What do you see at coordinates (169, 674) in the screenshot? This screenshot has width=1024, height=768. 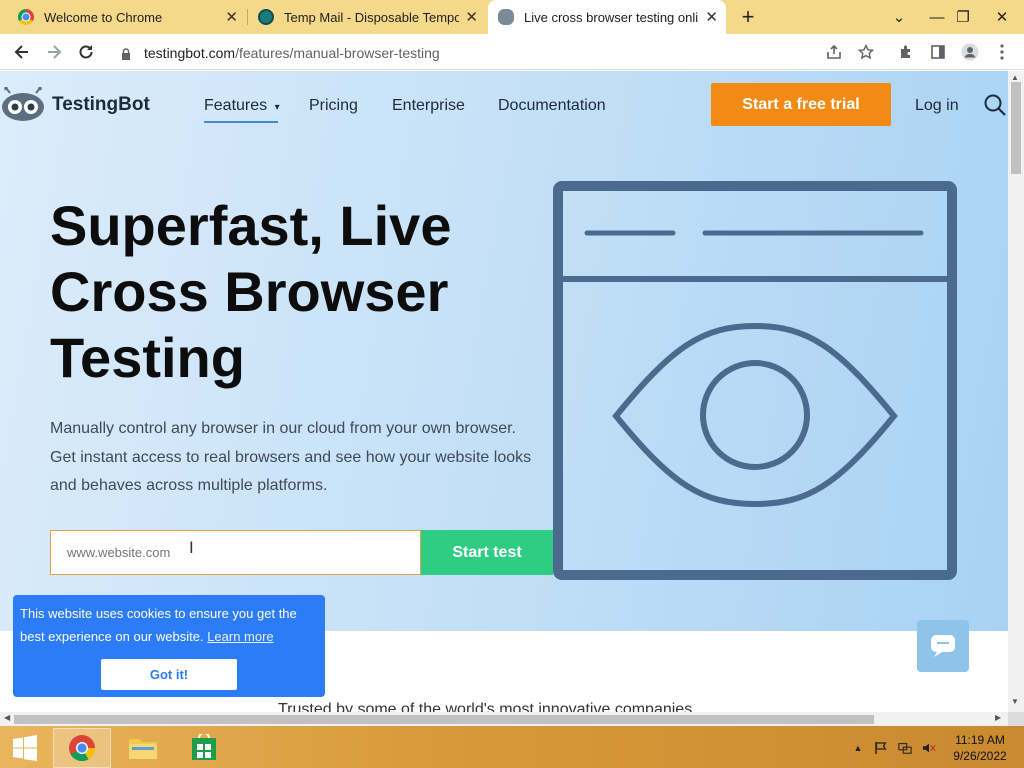 I see `cookie-accept-button: Got it!` at bounding box center [169, 674].